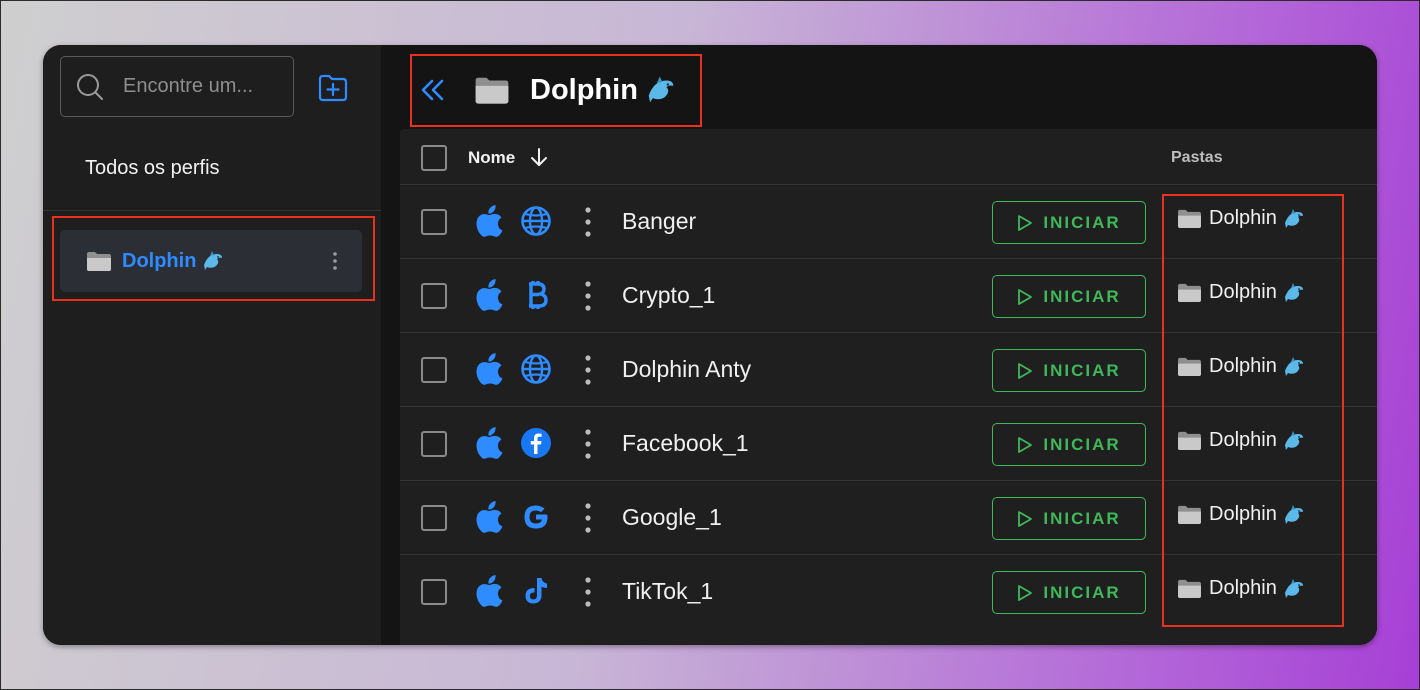 This screenshot has width=1420, height=690. Describe the element at coordinates (90, 86) in the screenshot. I see `search-icon` at that location.